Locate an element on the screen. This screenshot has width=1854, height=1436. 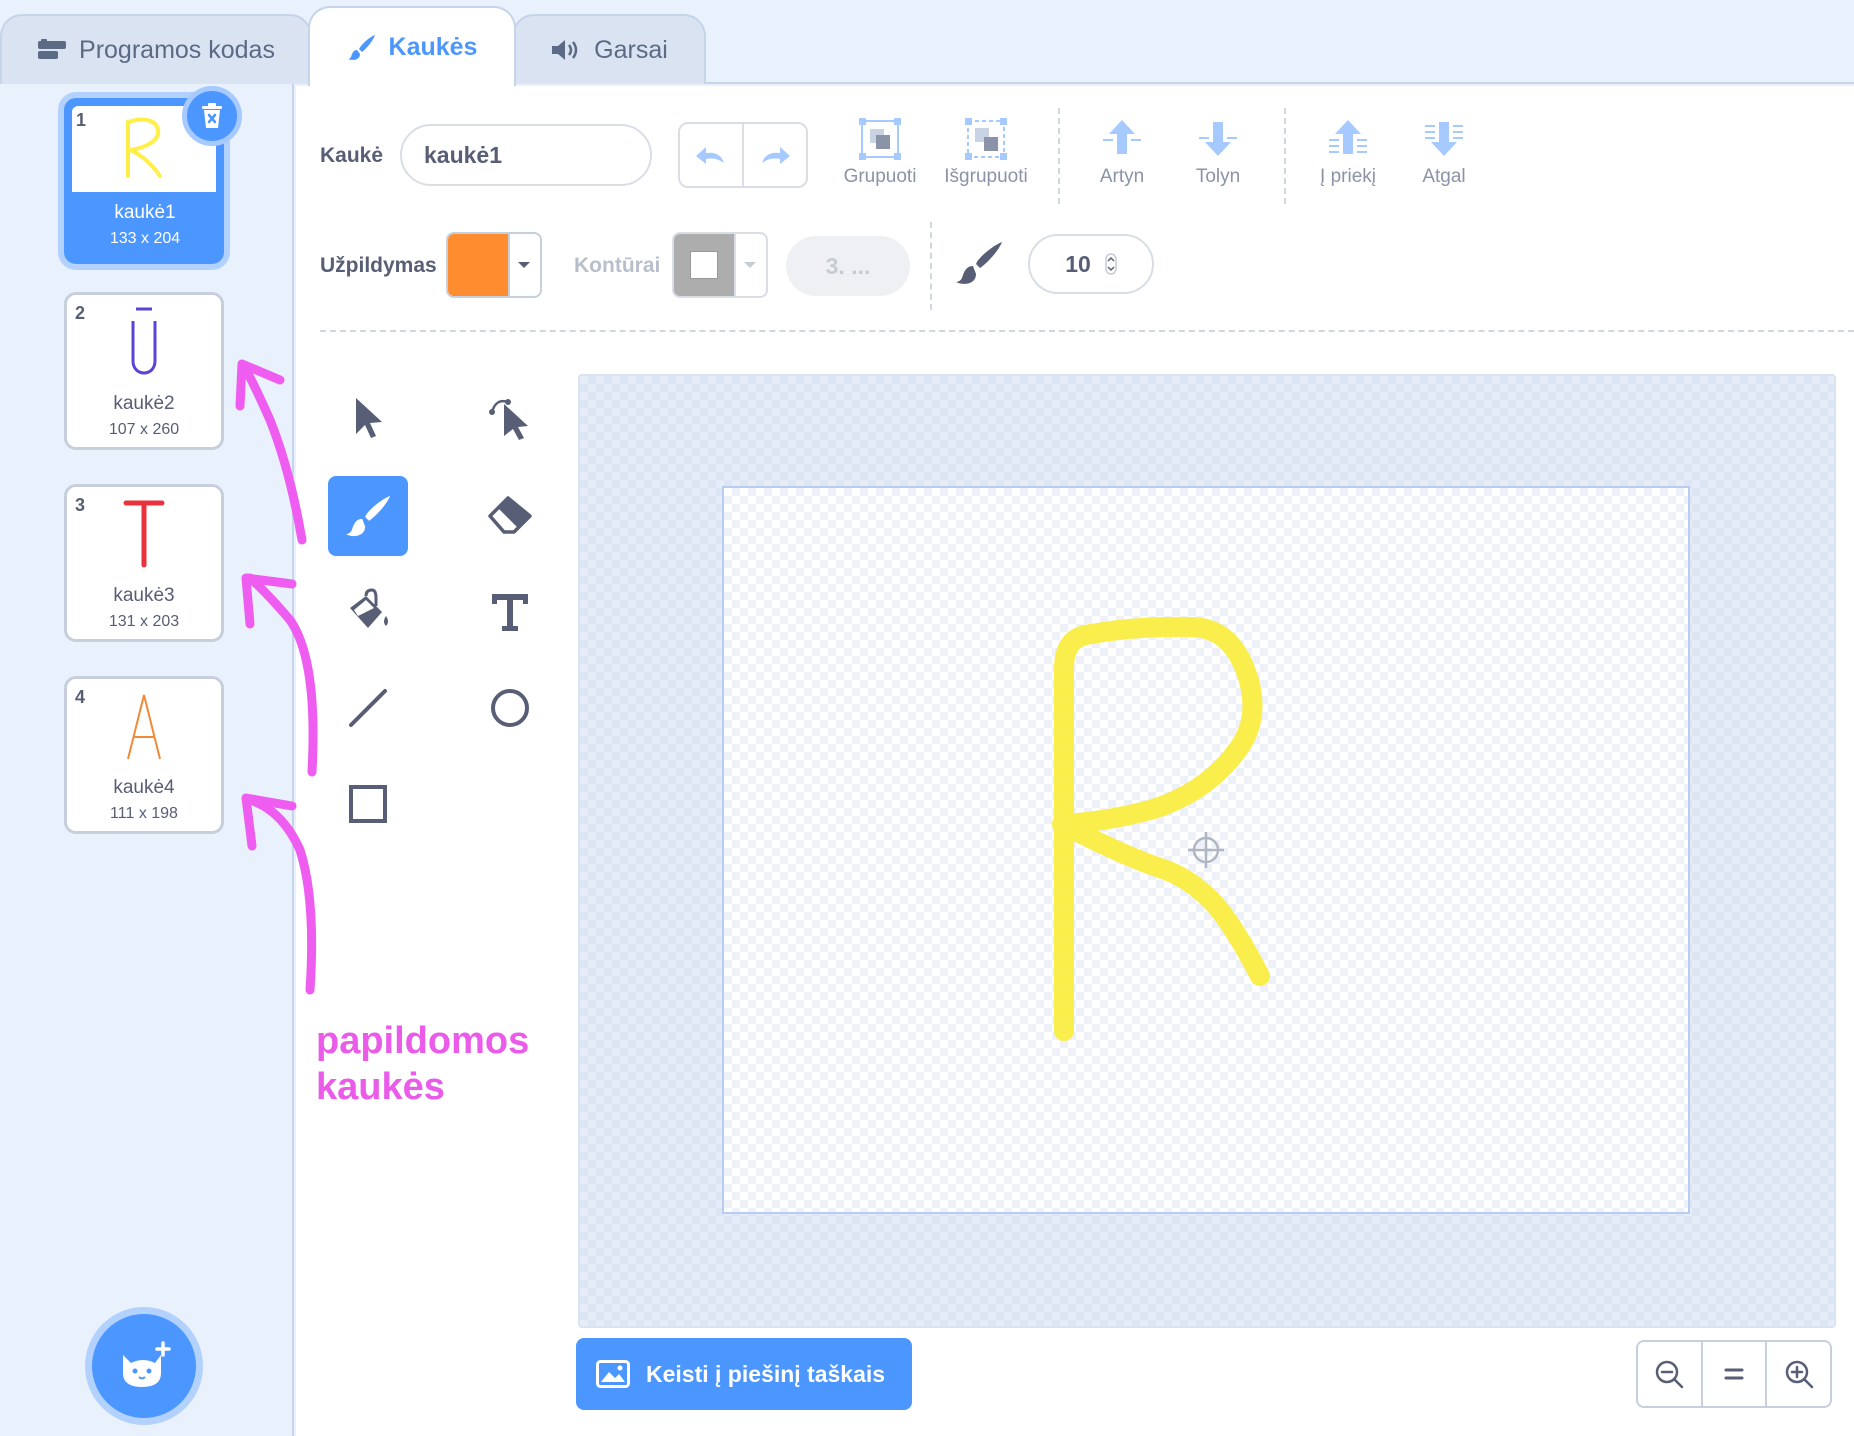
costume-number: 1 is located at coordinates (81, 120).